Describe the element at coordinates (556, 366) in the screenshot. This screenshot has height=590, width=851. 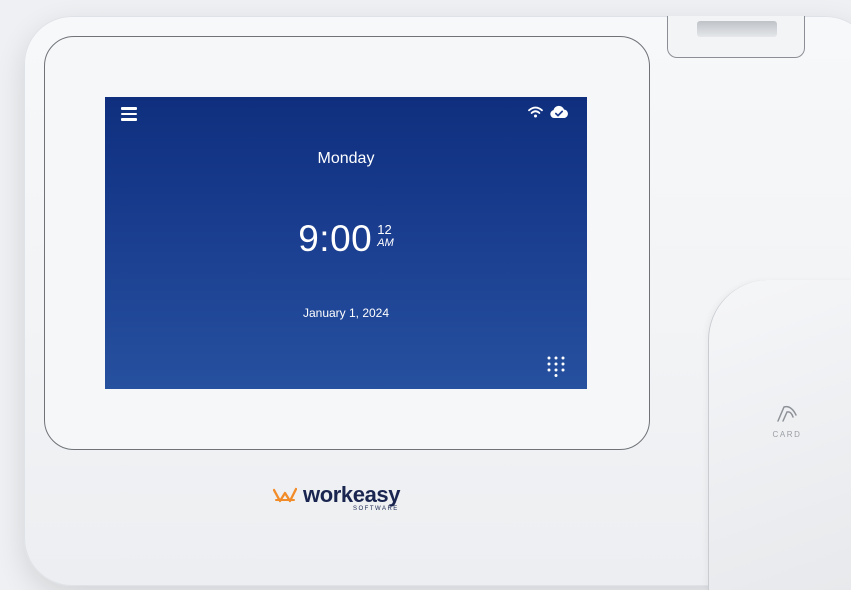
I see `keypad-icon` at that location.